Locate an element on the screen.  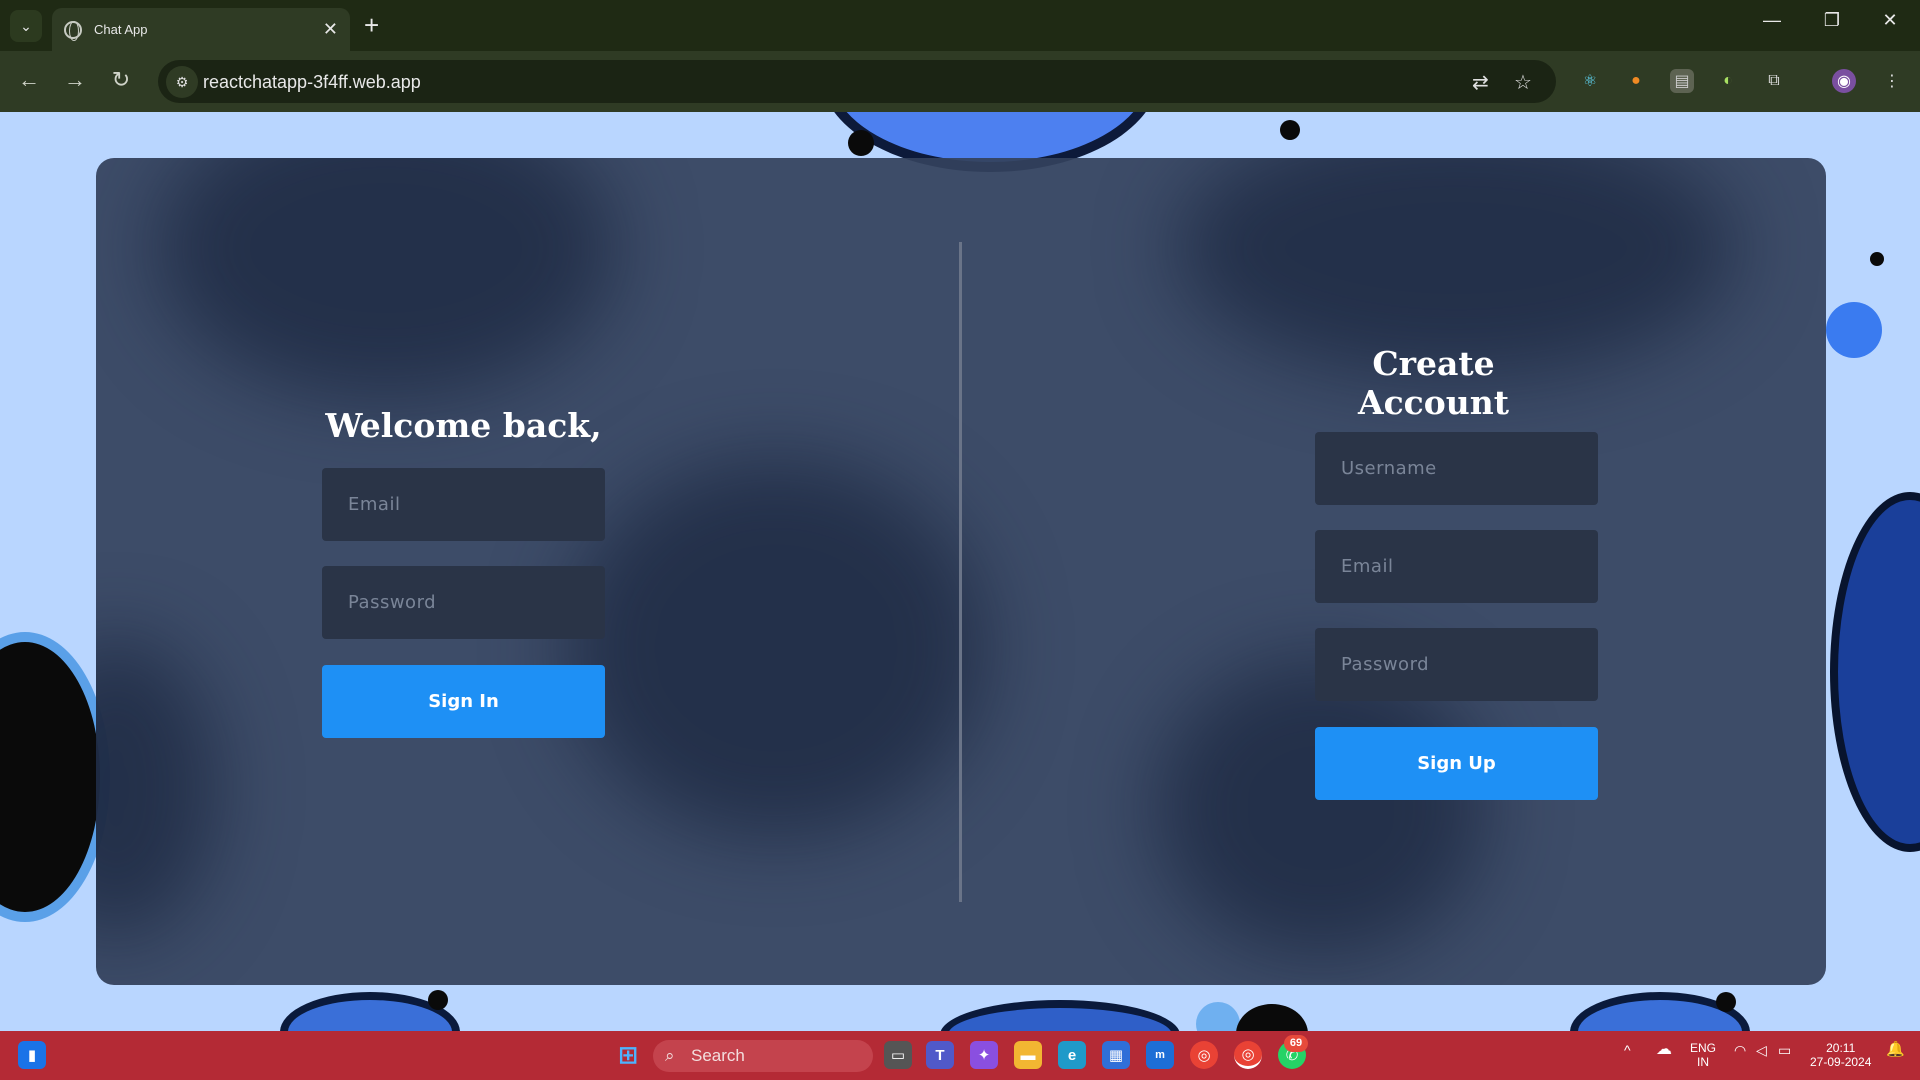
panel-divider is located at coordinates (960, 572).